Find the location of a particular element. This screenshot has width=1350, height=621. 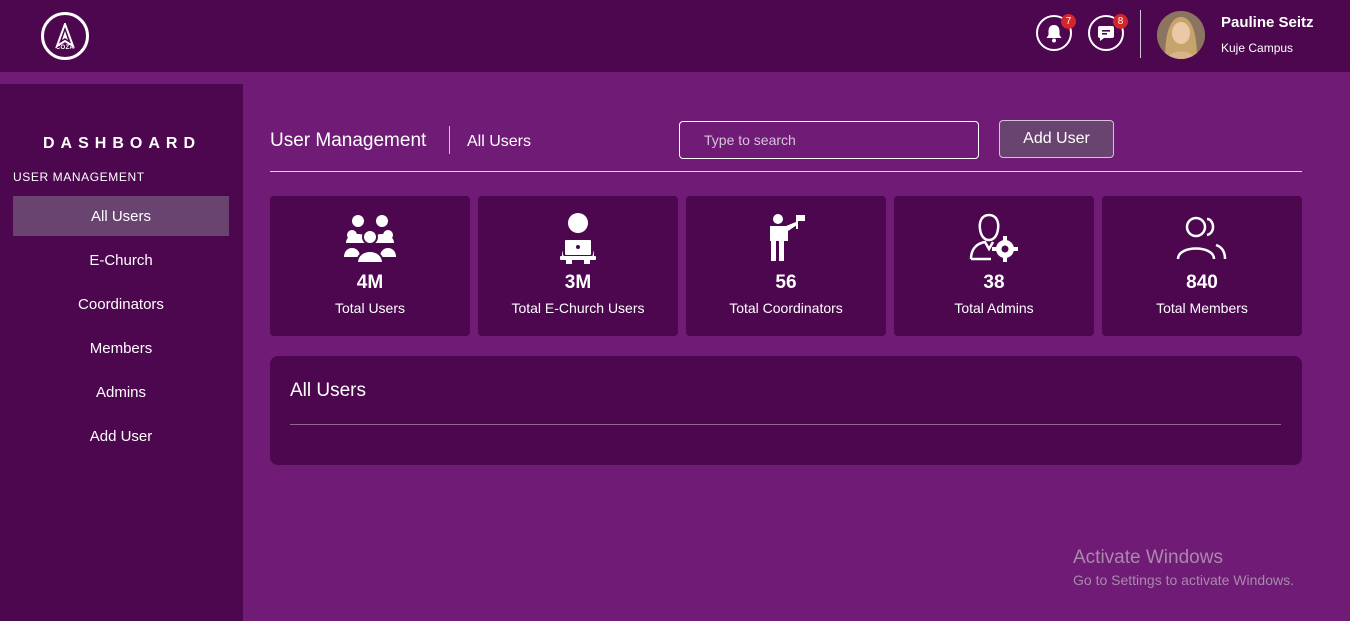

stat-label: Total Users is located at coordinates (370, 308).